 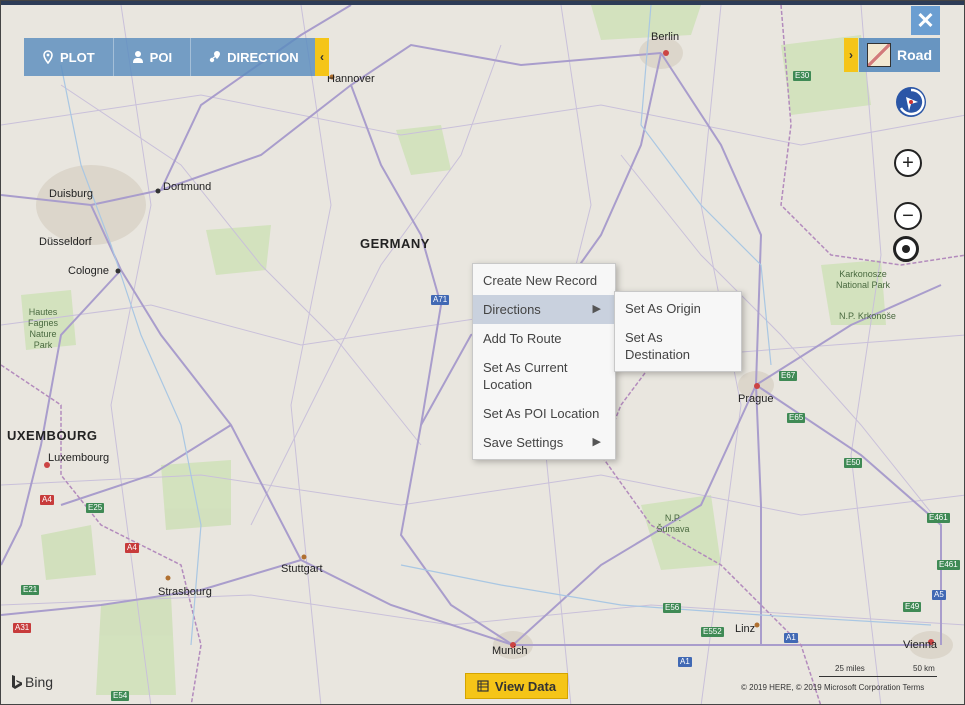 I want to click on chevron-left-icon: ‹, so click(x=322, y=57).